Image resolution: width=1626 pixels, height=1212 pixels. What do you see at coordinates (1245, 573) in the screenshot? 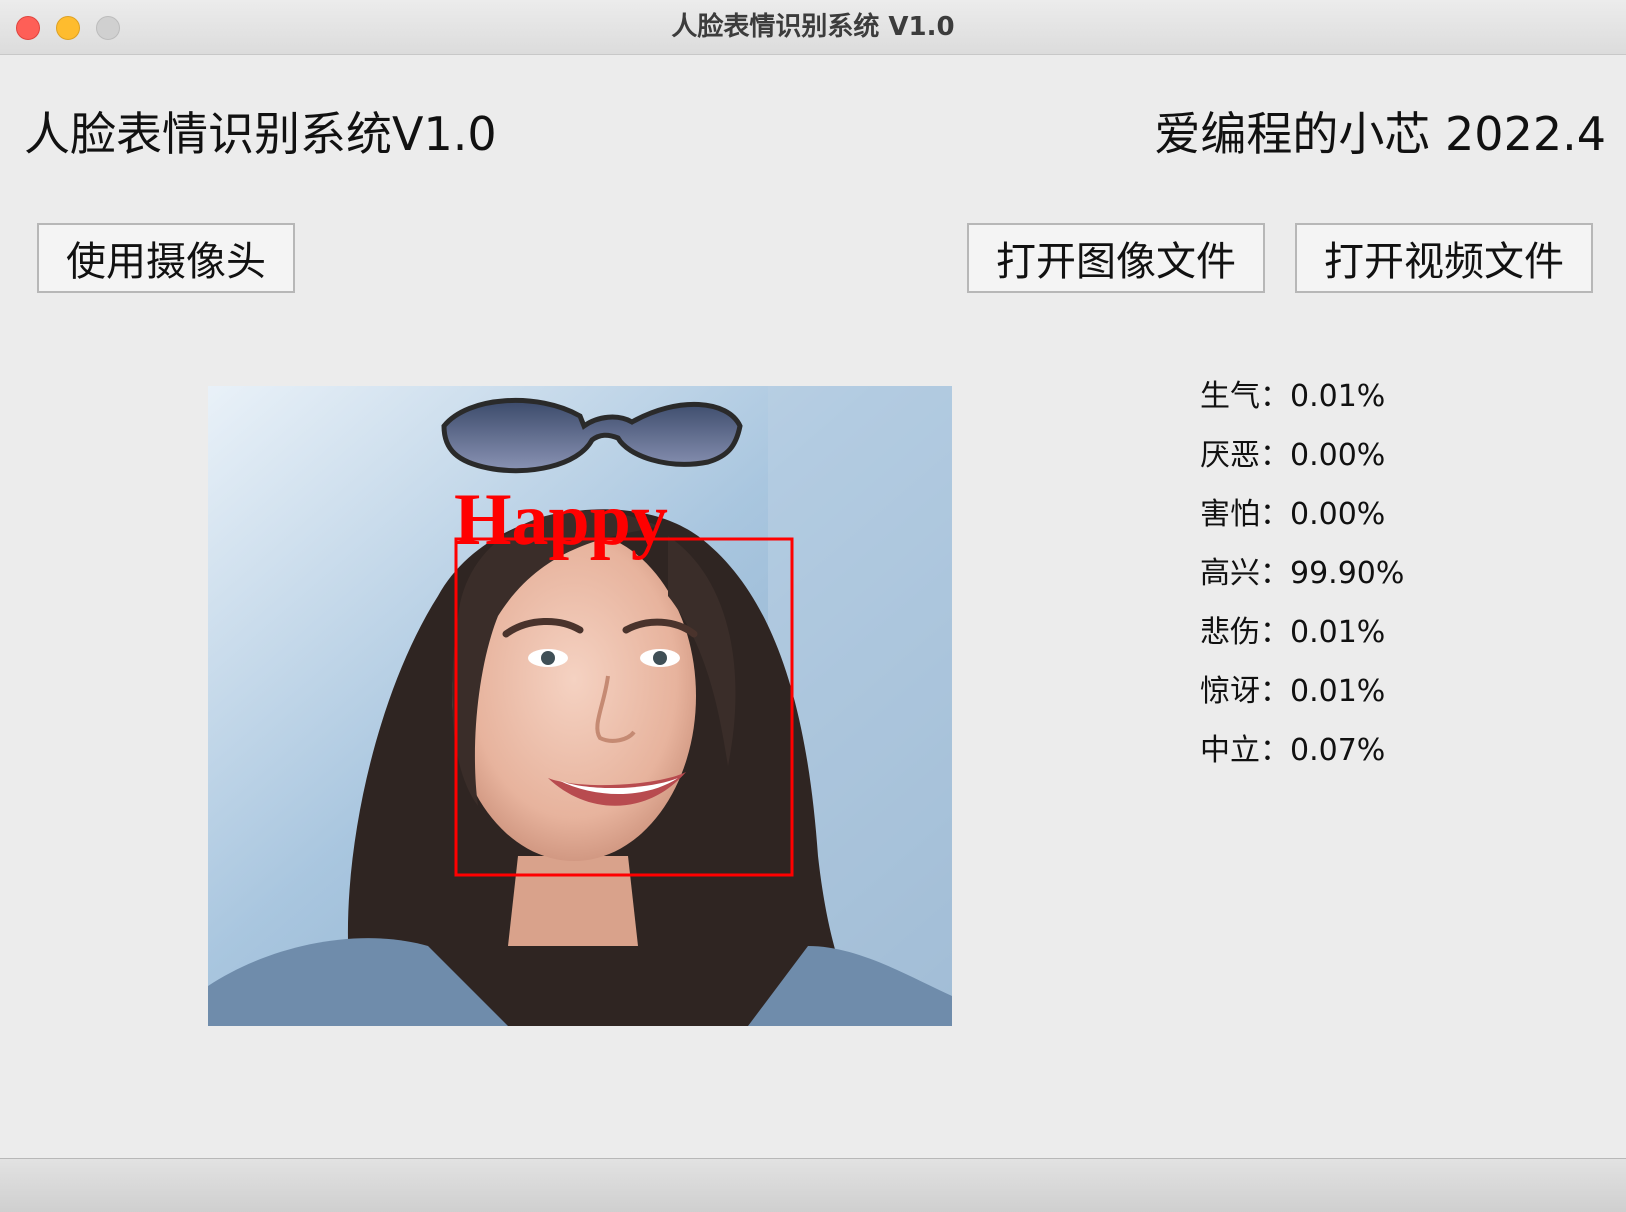
I see `result-label: 高兴：` at bounding box center [1245, 573].